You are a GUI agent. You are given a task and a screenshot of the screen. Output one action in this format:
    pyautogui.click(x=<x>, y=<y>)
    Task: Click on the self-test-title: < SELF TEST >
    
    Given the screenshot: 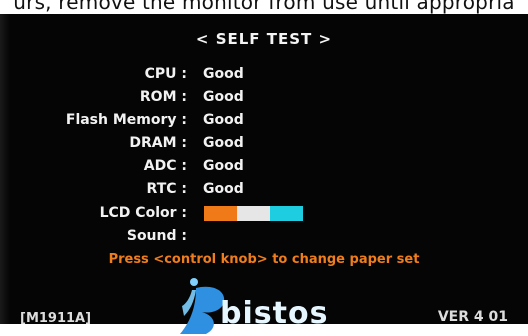 What is the action you would take?
    pyautogui.click(x=264, y=39)
    